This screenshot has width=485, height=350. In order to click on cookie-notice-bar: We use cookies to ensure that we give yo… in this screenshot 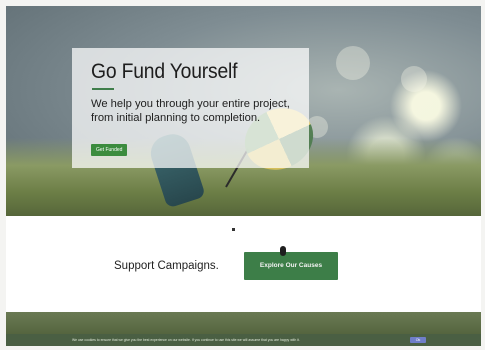, I will do `click(243, 340)`.